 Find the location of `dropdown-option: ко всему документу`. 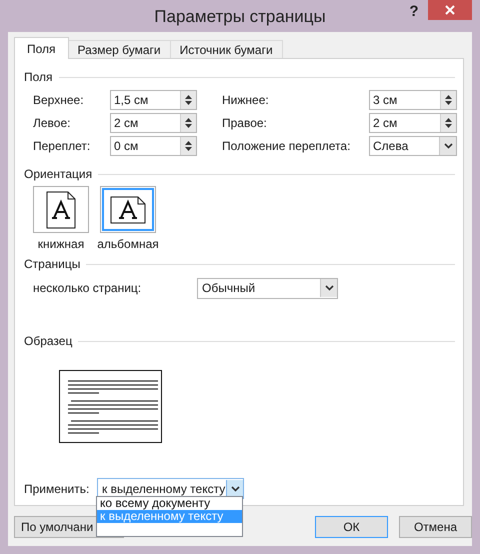

dropdown-option: ко всему документу is located at coordinates (169, 503).